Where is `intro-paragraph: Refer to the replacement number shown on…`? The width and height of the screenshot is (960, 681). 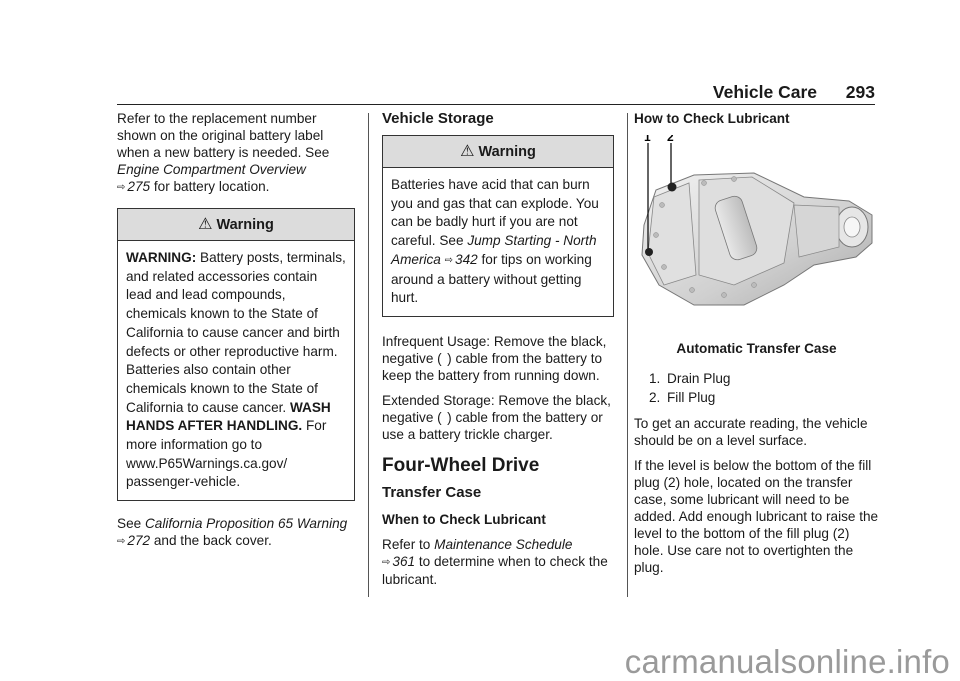 intro-paragraph: Refer to the replacement number shown on… is located at coordinates (223, 152).